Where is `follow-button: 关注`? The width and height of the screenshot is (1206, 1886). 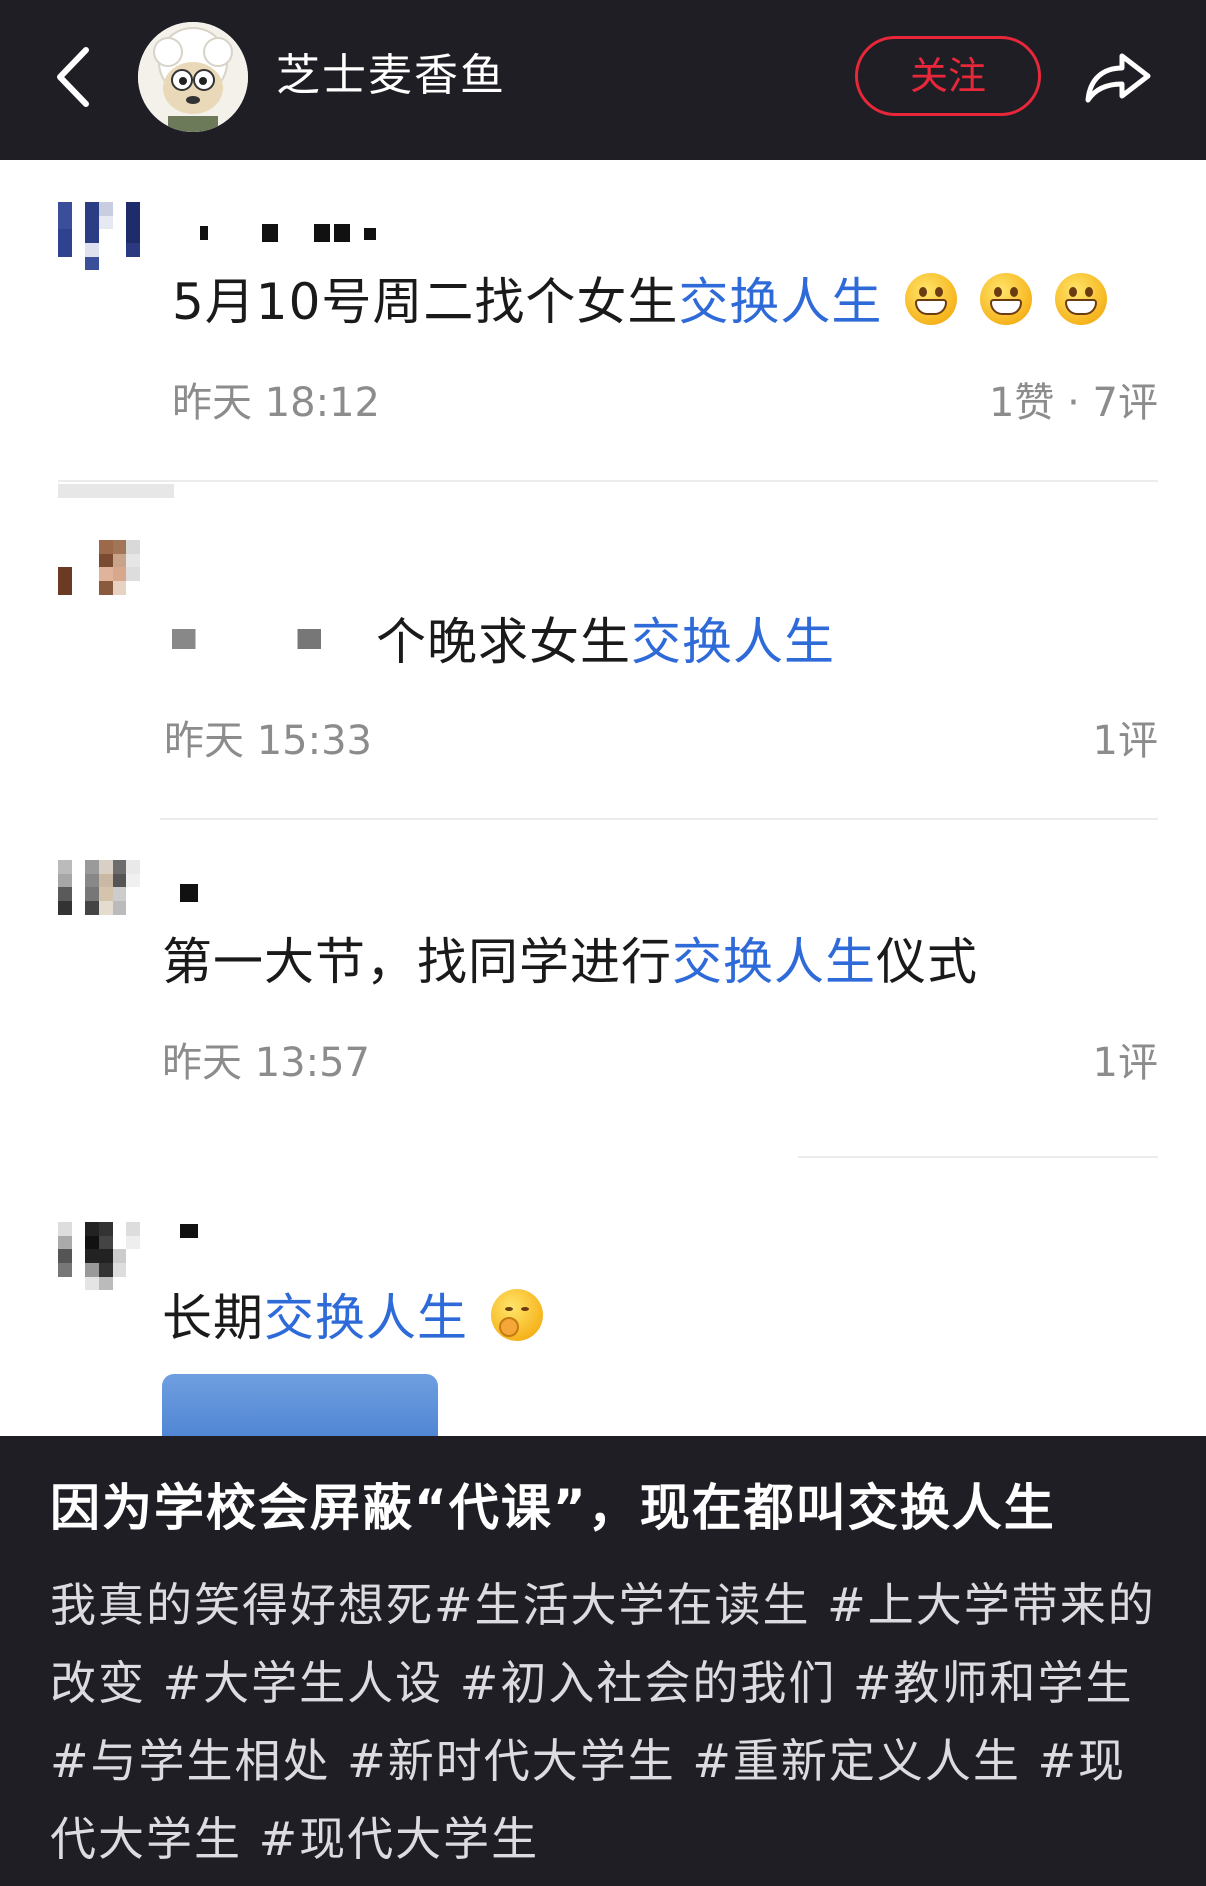 follow-button: 关注 is located at coordinates (948, 76).